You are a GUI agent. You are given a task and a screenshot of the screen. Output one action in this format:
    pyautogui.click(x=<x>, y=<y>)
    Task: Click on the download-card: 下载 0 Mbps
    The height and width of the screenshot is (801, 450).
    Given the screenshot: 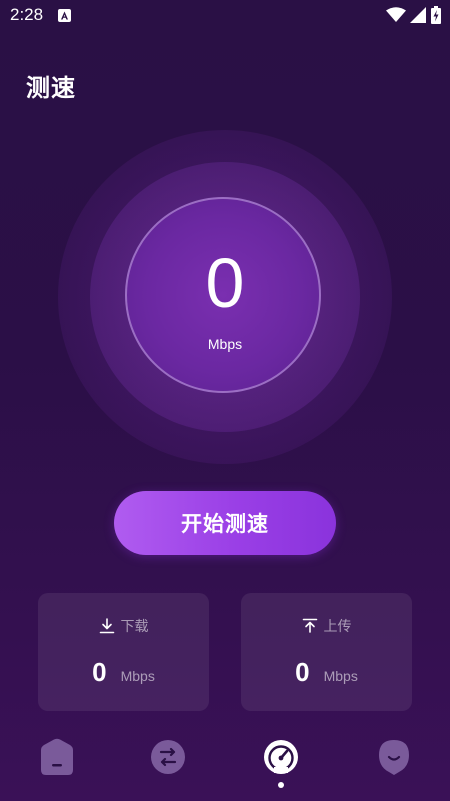 What is the action you would take?
    pyautogui.click(x=123, y=652)
    